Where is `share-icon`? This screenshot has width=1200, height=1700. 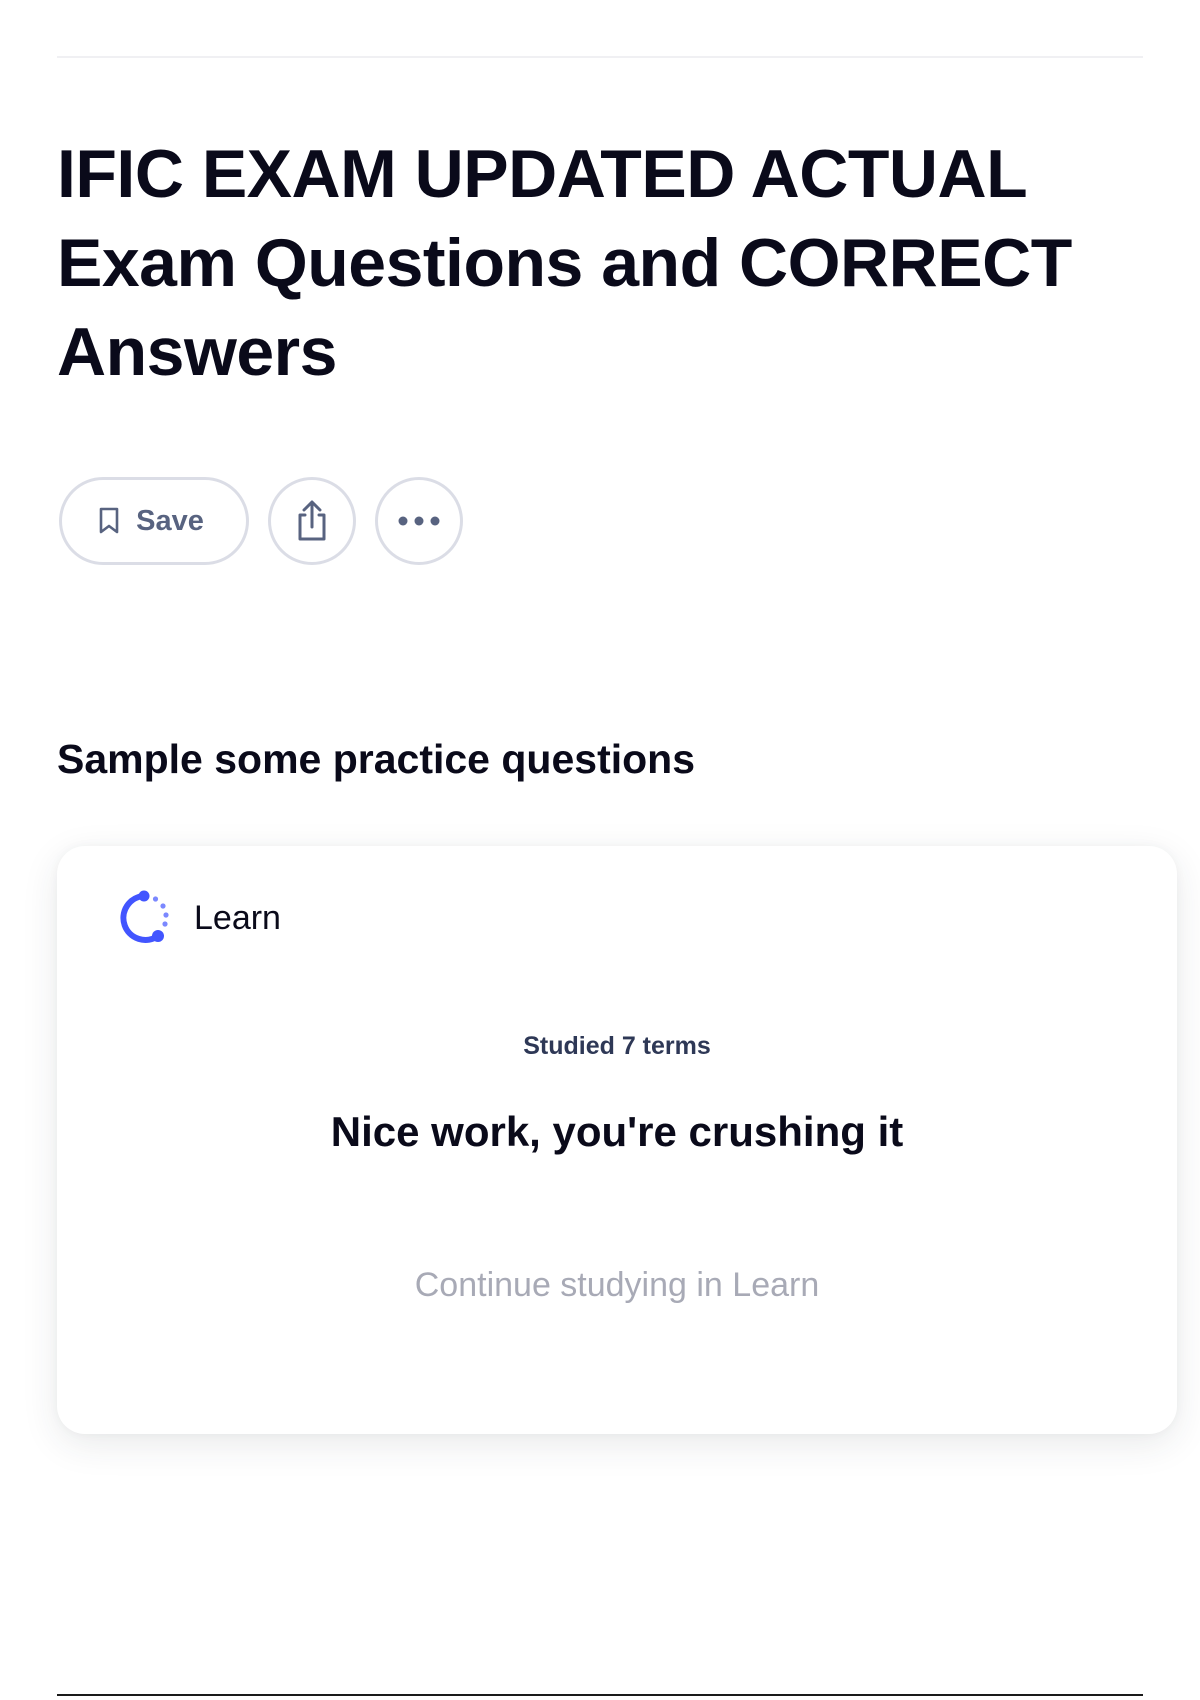 share-icon is located at coordinates (312, 520).